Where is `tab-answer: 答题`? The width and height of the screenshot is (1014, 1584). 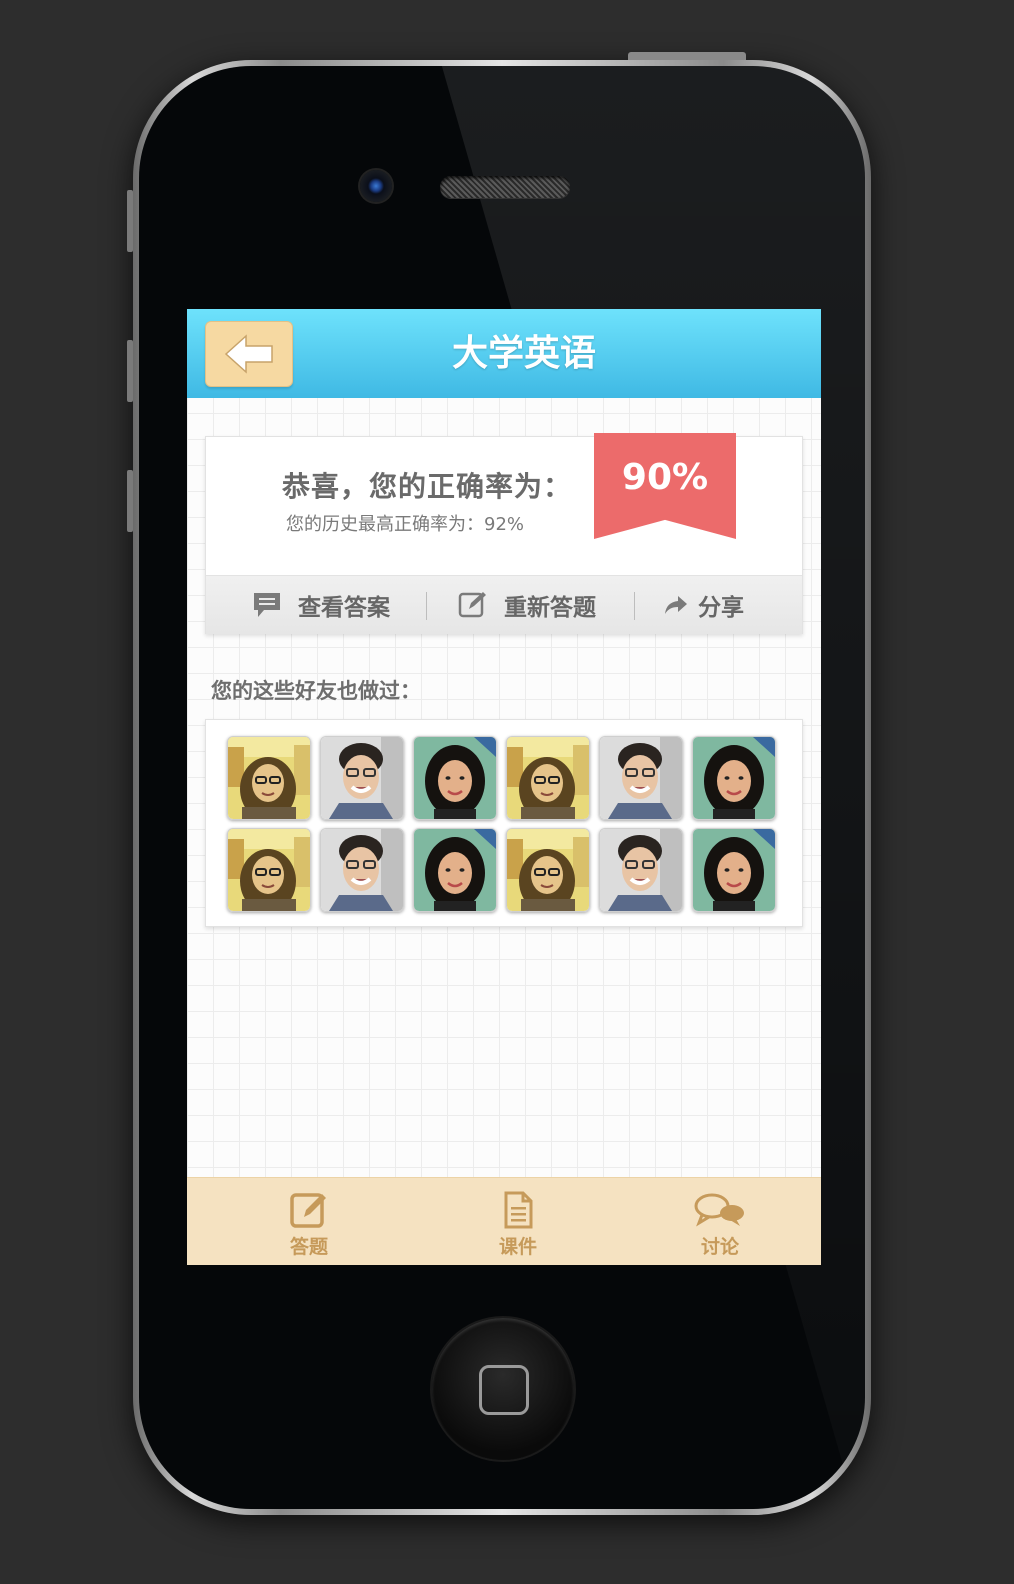
tab-answer: 答题 is located at coordinates (309, 1221).